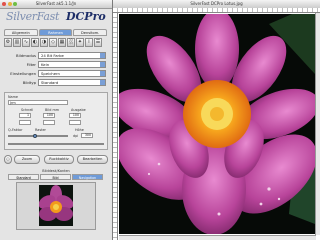 The height and width of the screenshot is (240, 320). I want to click on field-bildtyp: Bildtyp Standard, so click(56, 82).